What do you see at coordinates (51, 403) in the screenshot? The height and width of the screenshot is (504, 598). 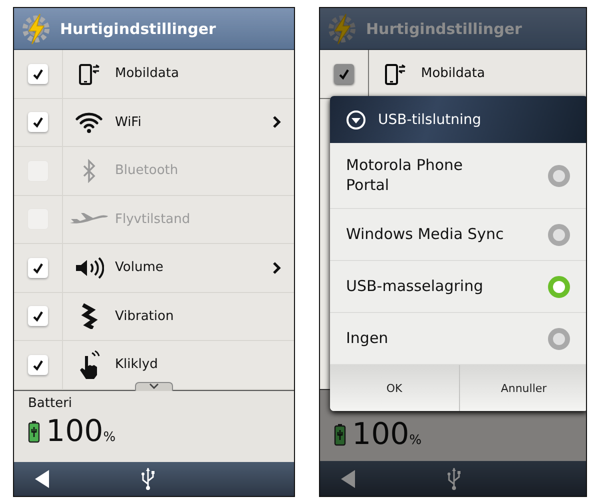 I see `battery-label: Batteri` at bounding box center [51, 403].